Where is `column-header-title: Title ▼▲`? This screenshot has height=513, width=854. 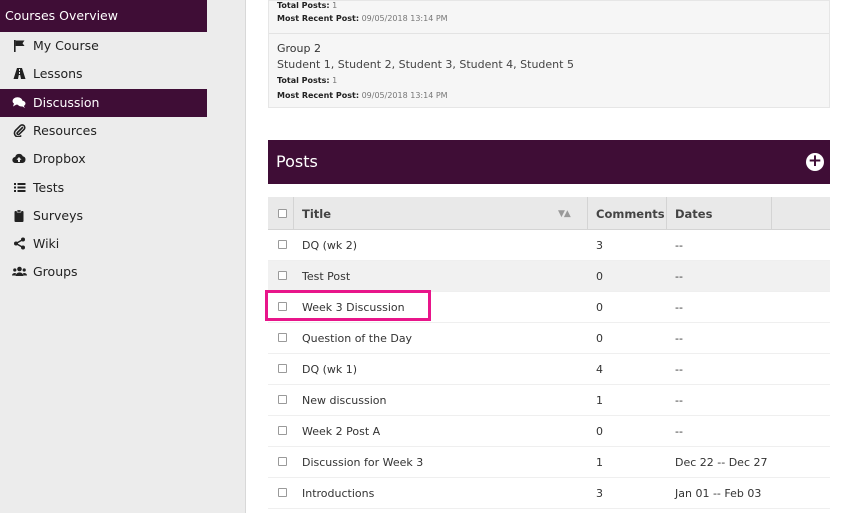 column-header-title: Title ▼▲ is located at coordinates (441, 213).